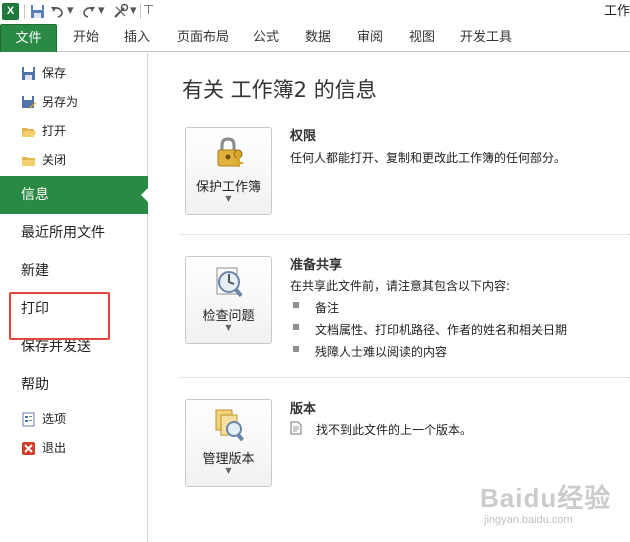 The height and width of the screenshot is (542, 630). What do you see at coordinates (28, 419) in the screenshot?
I see `options-icon` at bounding box center [28, 419].